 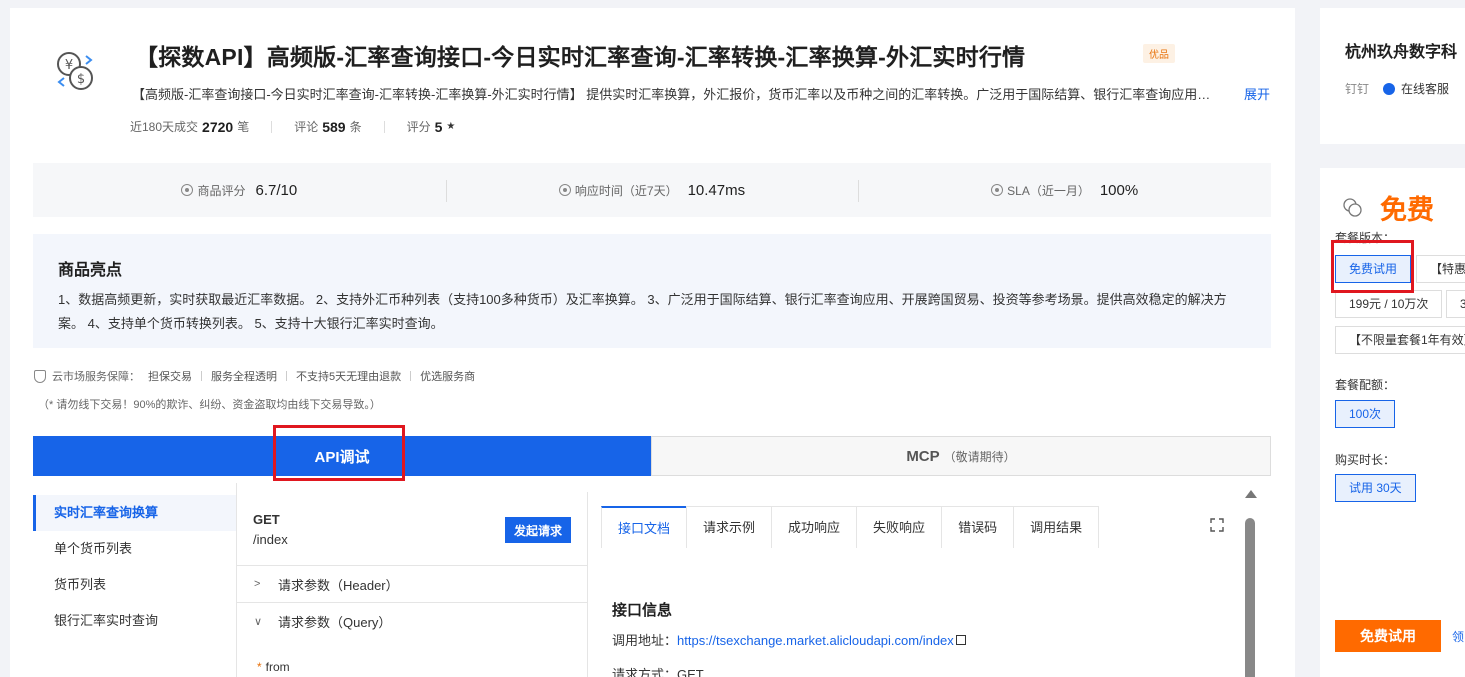 I want to click on doc-scrollbar, so click(x=1250, y=583).